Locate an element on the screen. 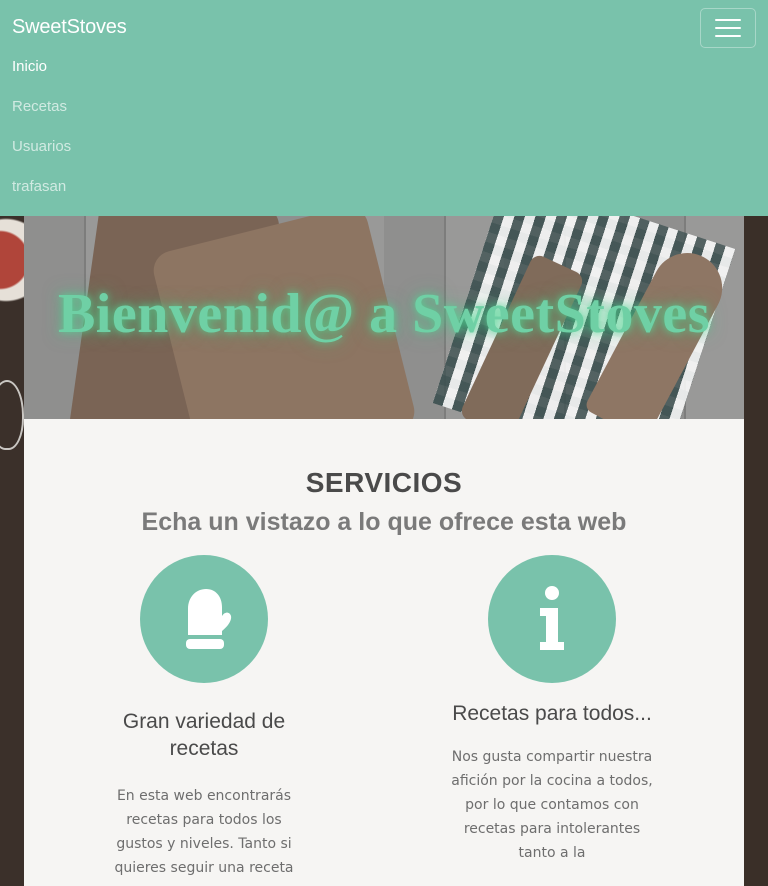 This screenshot has height=886, width=768. oven-mitt-icon is located at coordinates (209, 619).